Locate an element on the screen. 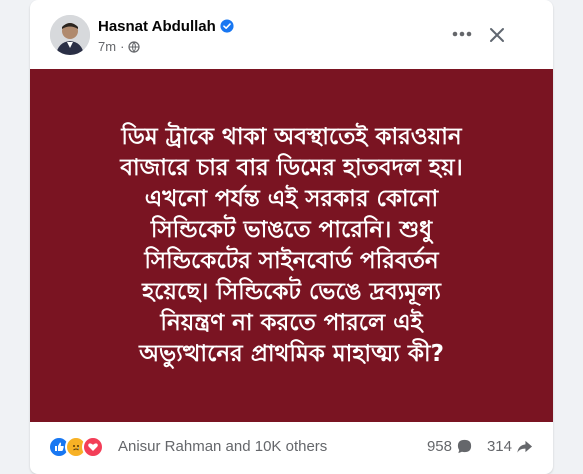 The image size is (583, 474). close-icon is located at coordinates (497, 35).